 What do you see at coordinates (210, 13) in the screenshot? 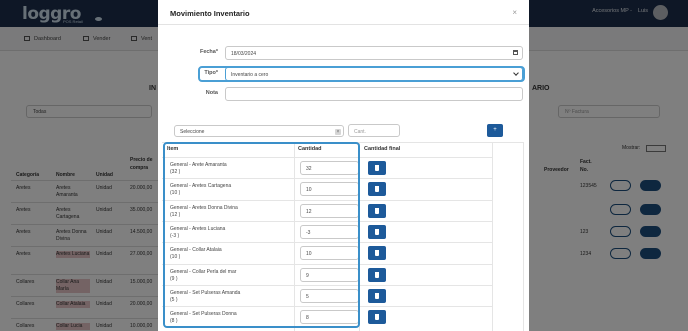
I see `modal-title: Movimiento Inventario` at bounding box center [210, 13].